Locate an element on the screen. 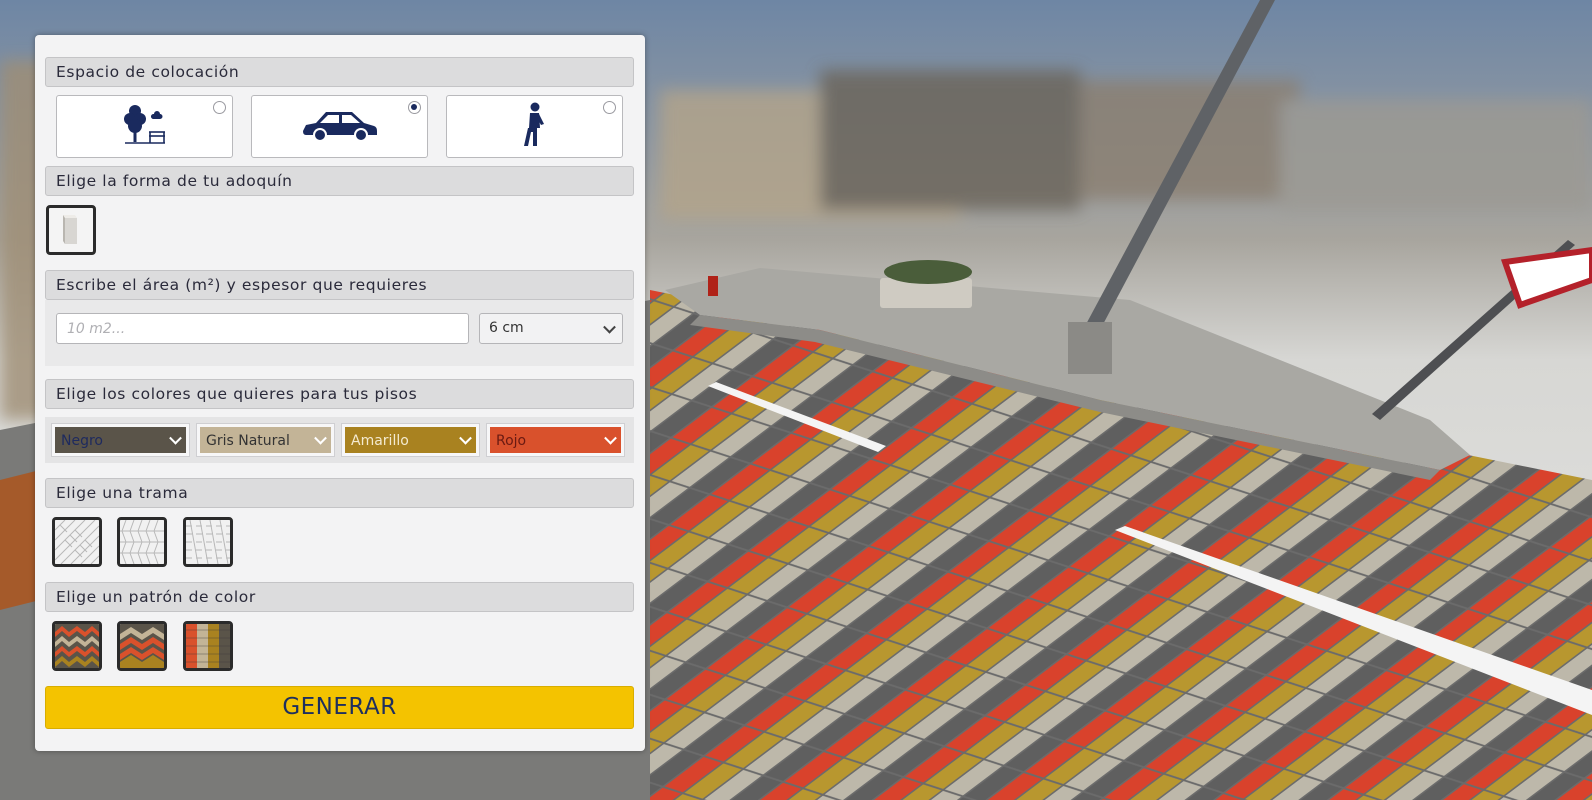  generate-button: GENERAR is located at coordinates (339, 707).